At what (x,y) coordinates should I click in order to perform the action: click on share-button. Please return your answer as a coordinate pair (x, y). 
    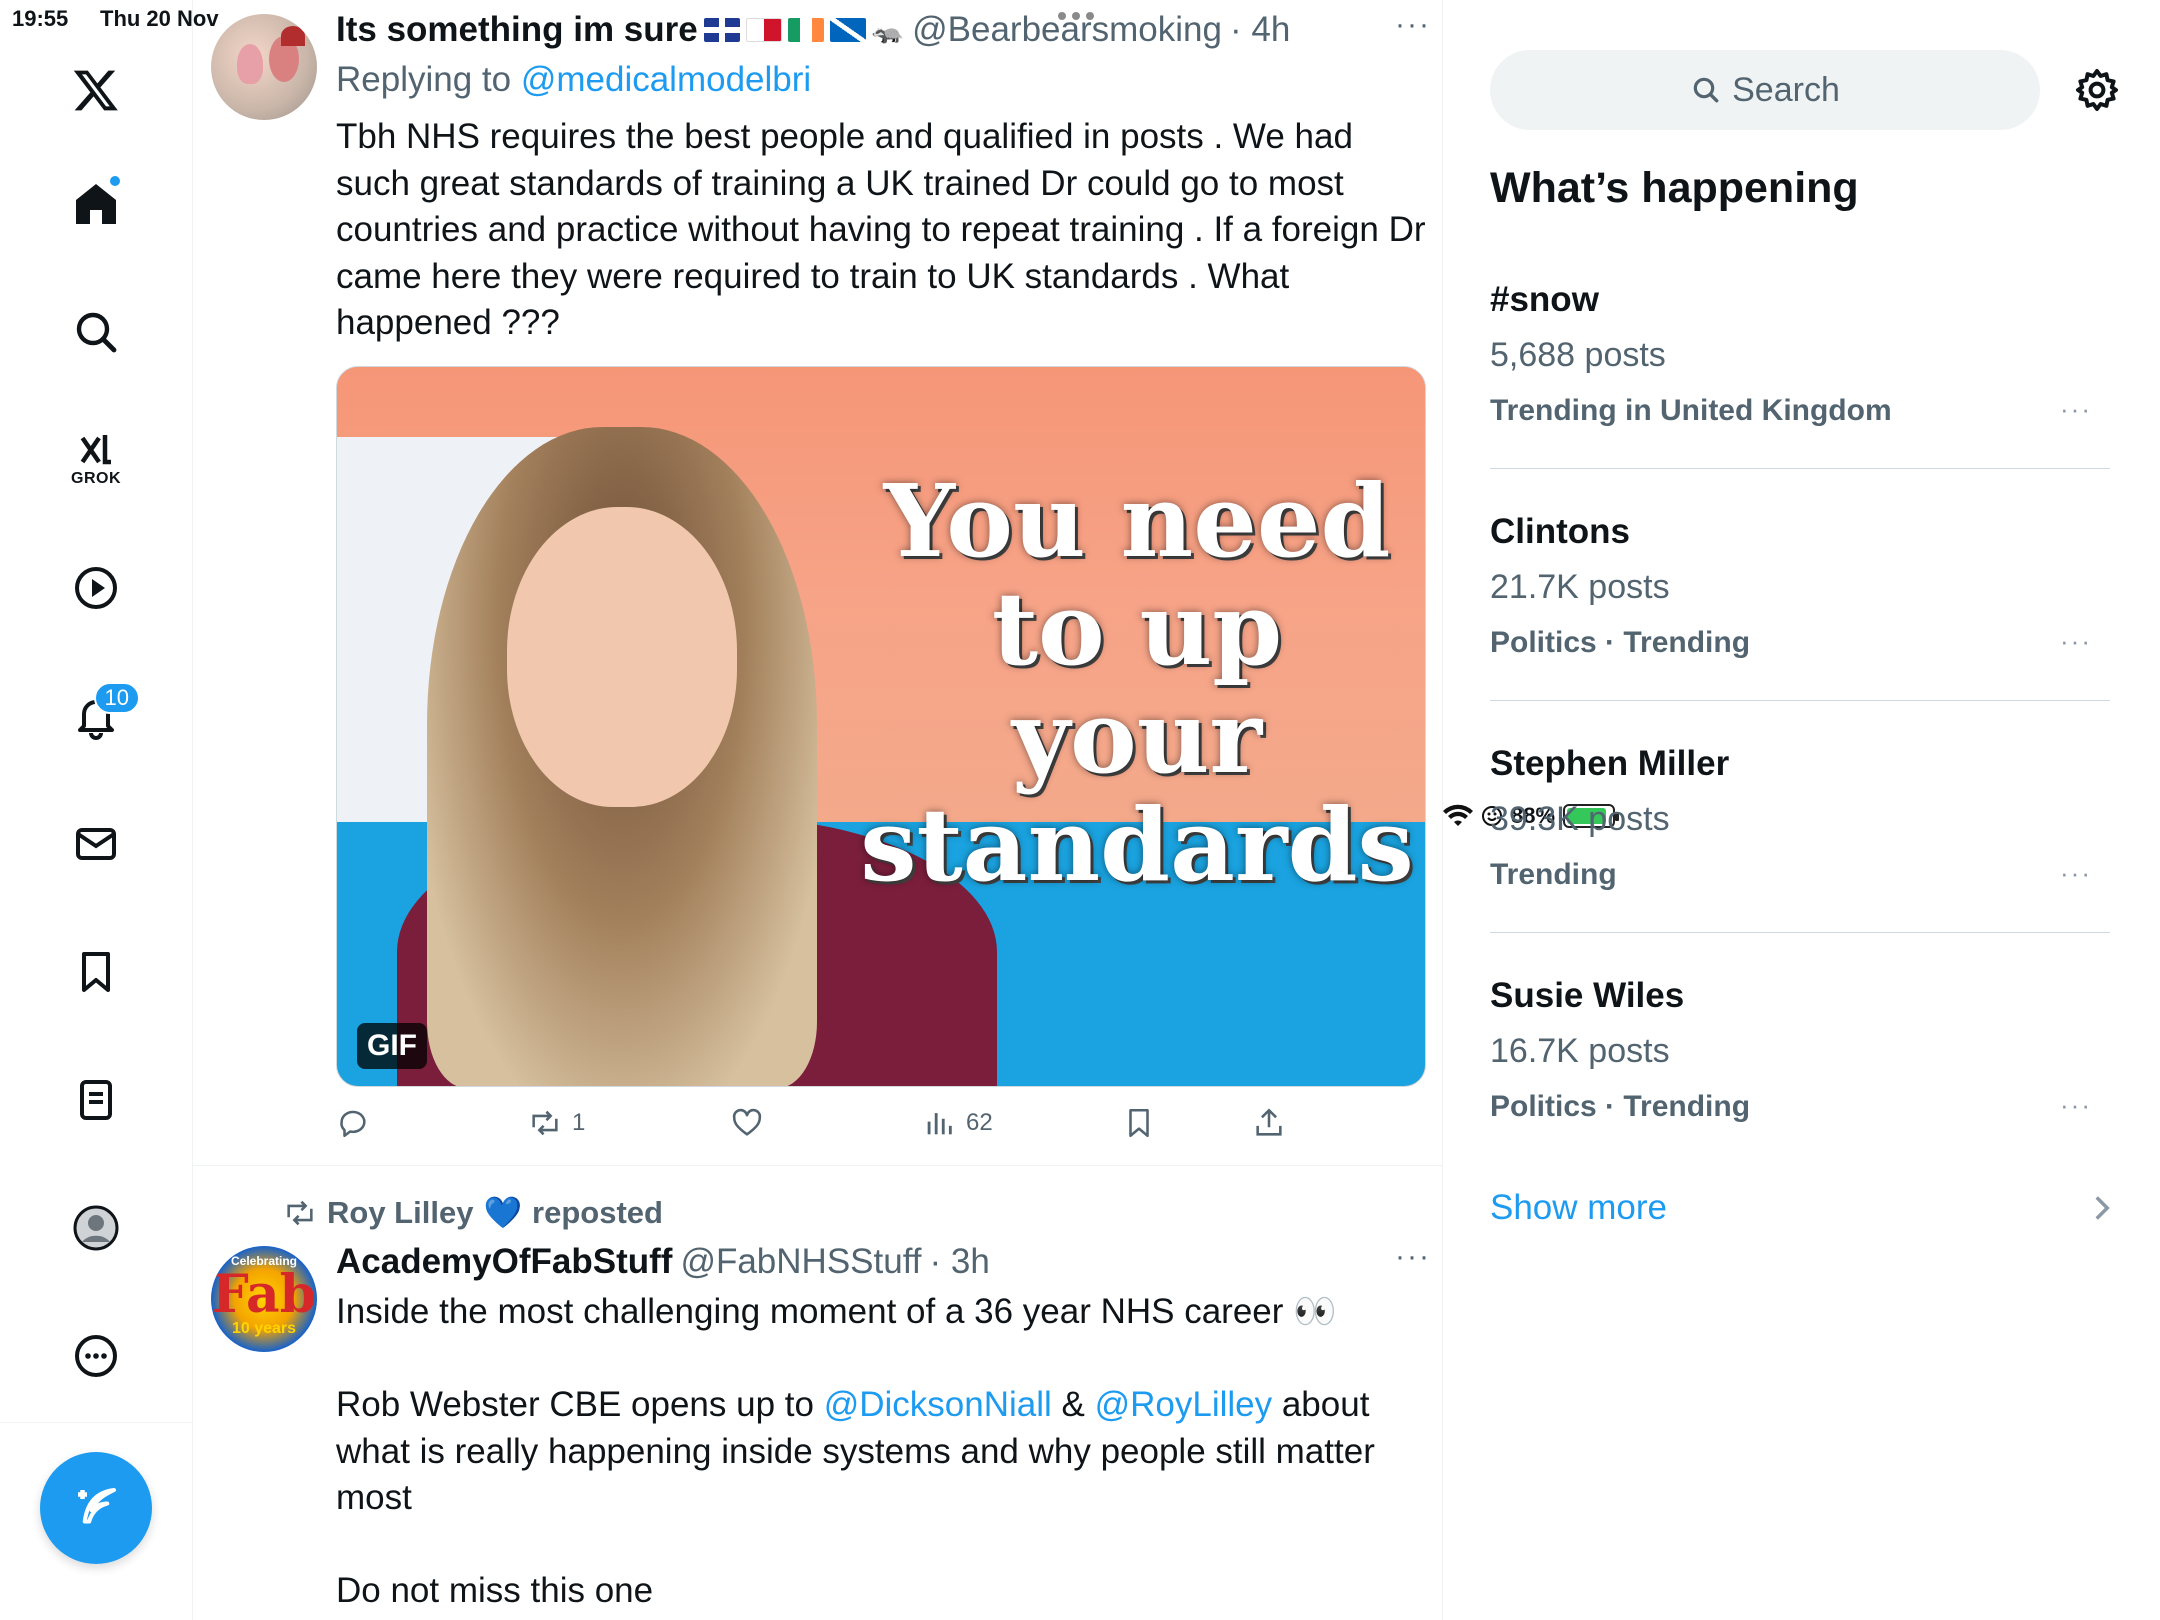
    Looking at the image, I should click on (1269, 1123).